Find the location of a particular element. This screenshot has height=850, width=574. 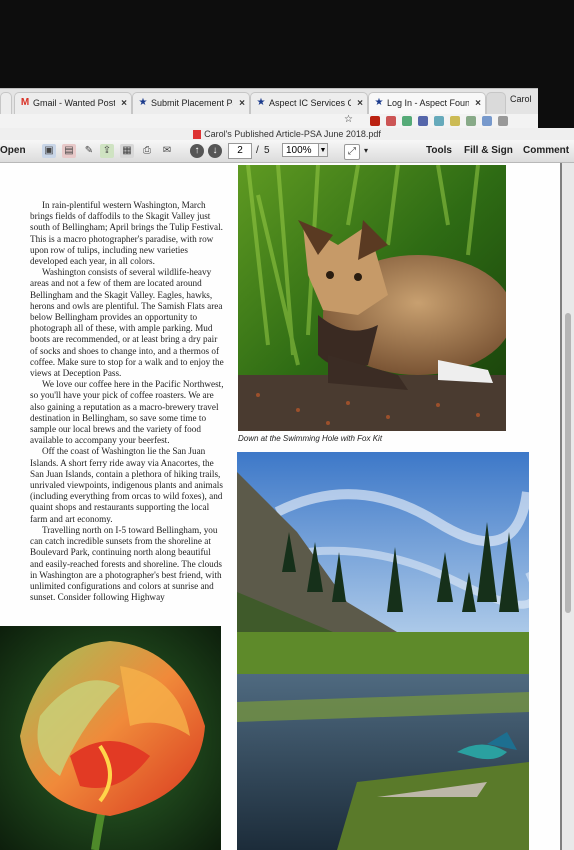

extension-bar: ☆ is located at coordinates (269, 121).